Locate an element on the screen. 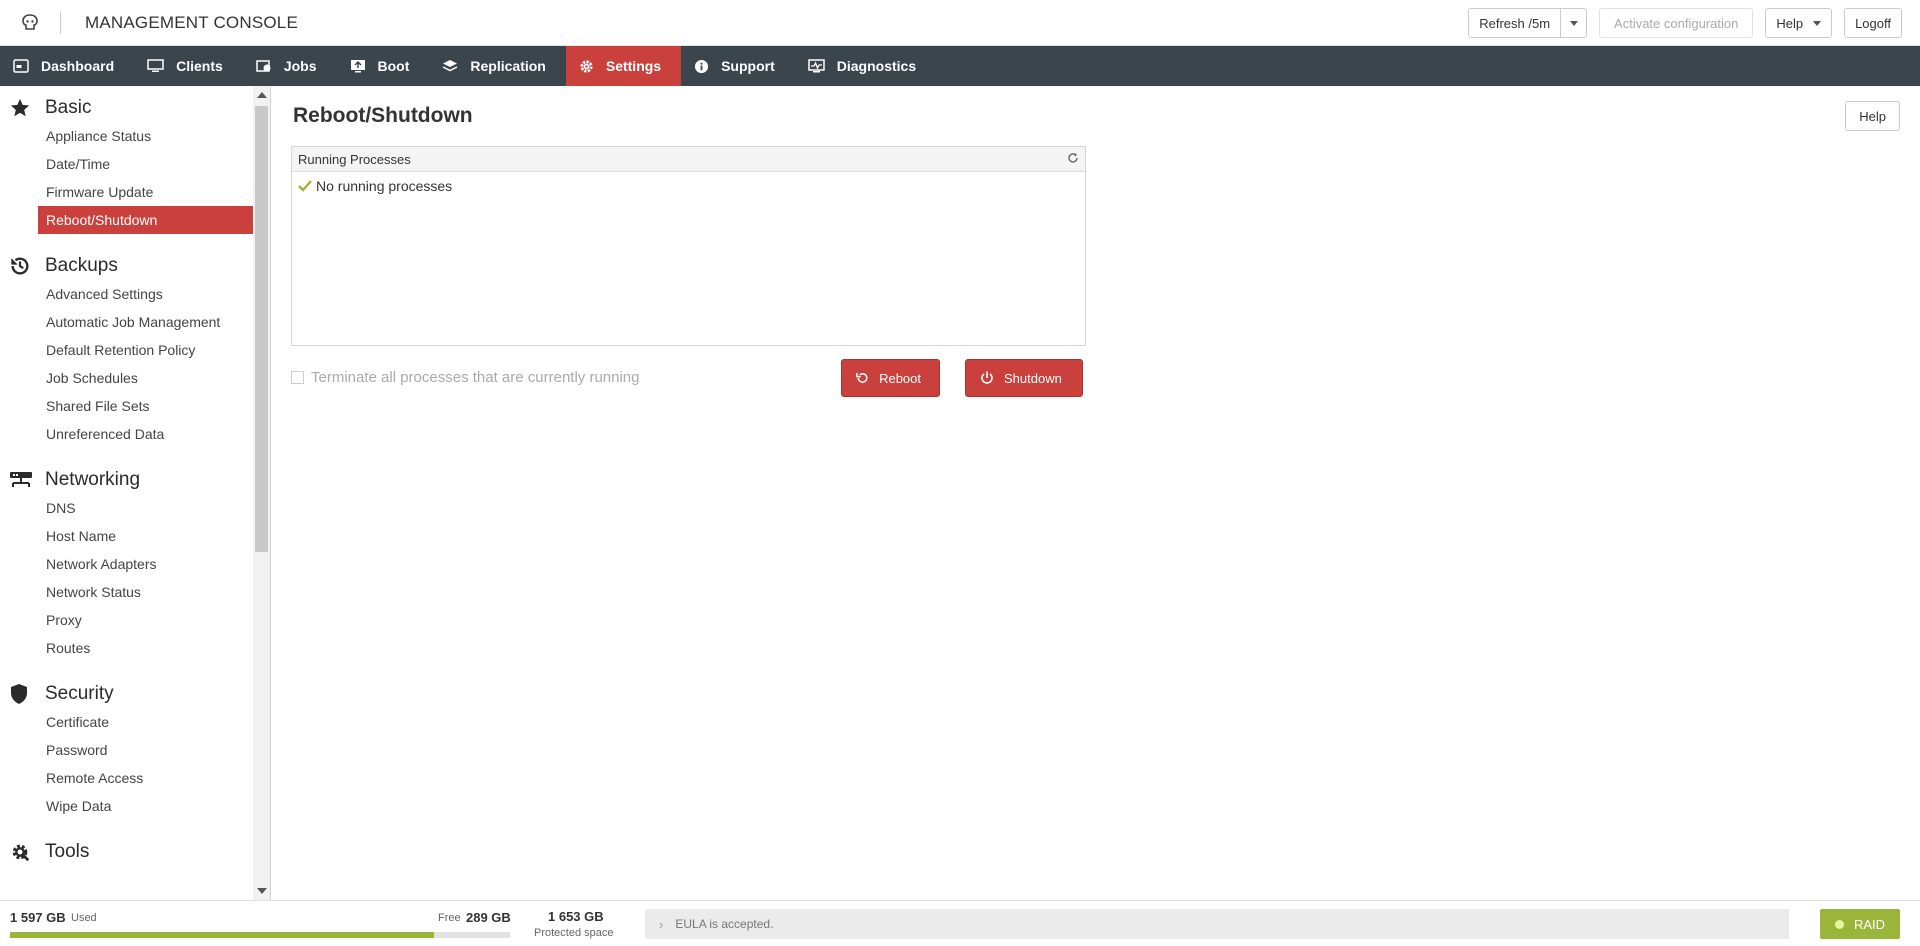  nav-settings: Settings is located at coordinates (623, 66).